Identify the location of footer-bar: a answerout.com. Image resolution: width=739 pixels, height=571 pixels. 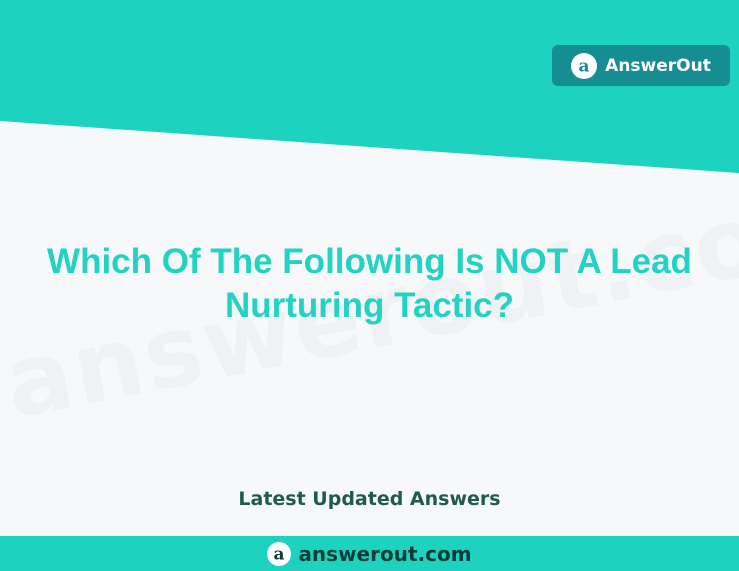
(369, 553).